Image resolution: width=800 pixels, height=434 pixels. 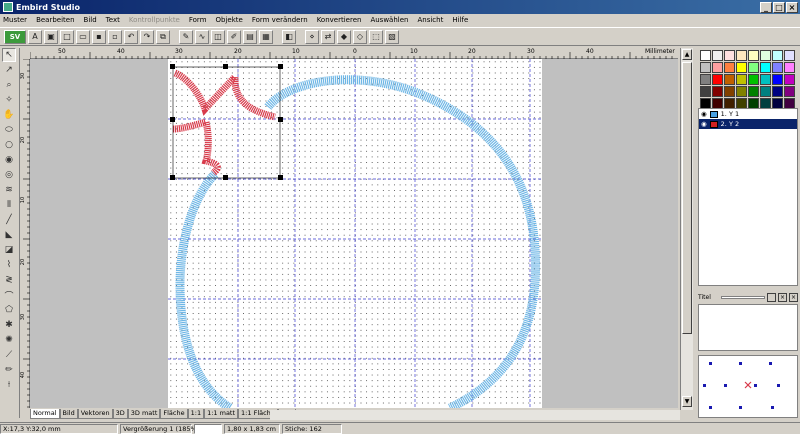 What do you see at coordinates (9, 55) in the screenshot?
I see `pointer-icon: ↖` at bounding box center [9, 55].